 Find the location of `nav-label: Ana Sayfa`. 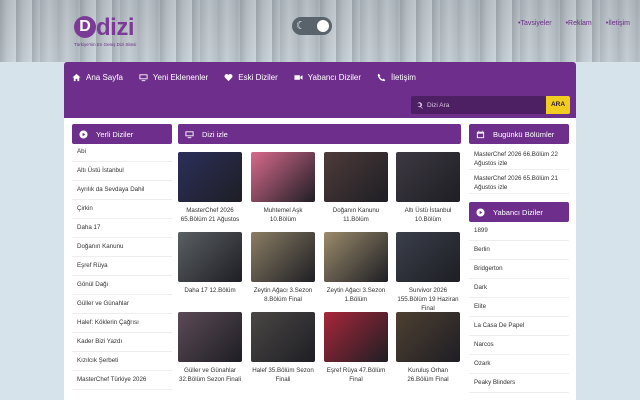

nav-label: Ana Sayfa is located at coordinates (104, 77).